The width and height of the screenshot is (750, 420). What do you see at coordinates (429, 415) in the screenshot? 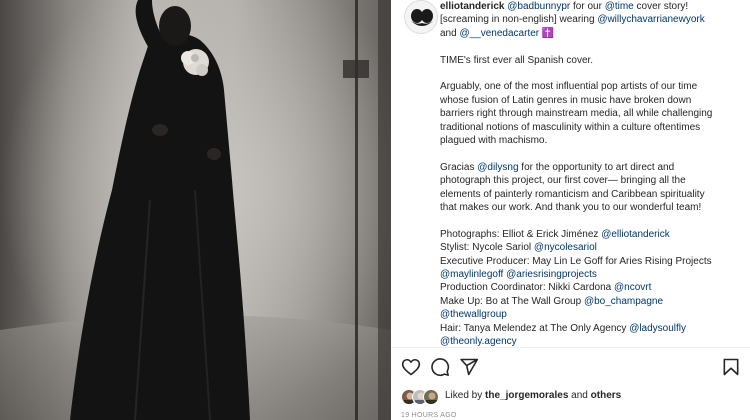
I see `post-timestamp: 19 HOURS AGO` at bounding box center [429, 415].